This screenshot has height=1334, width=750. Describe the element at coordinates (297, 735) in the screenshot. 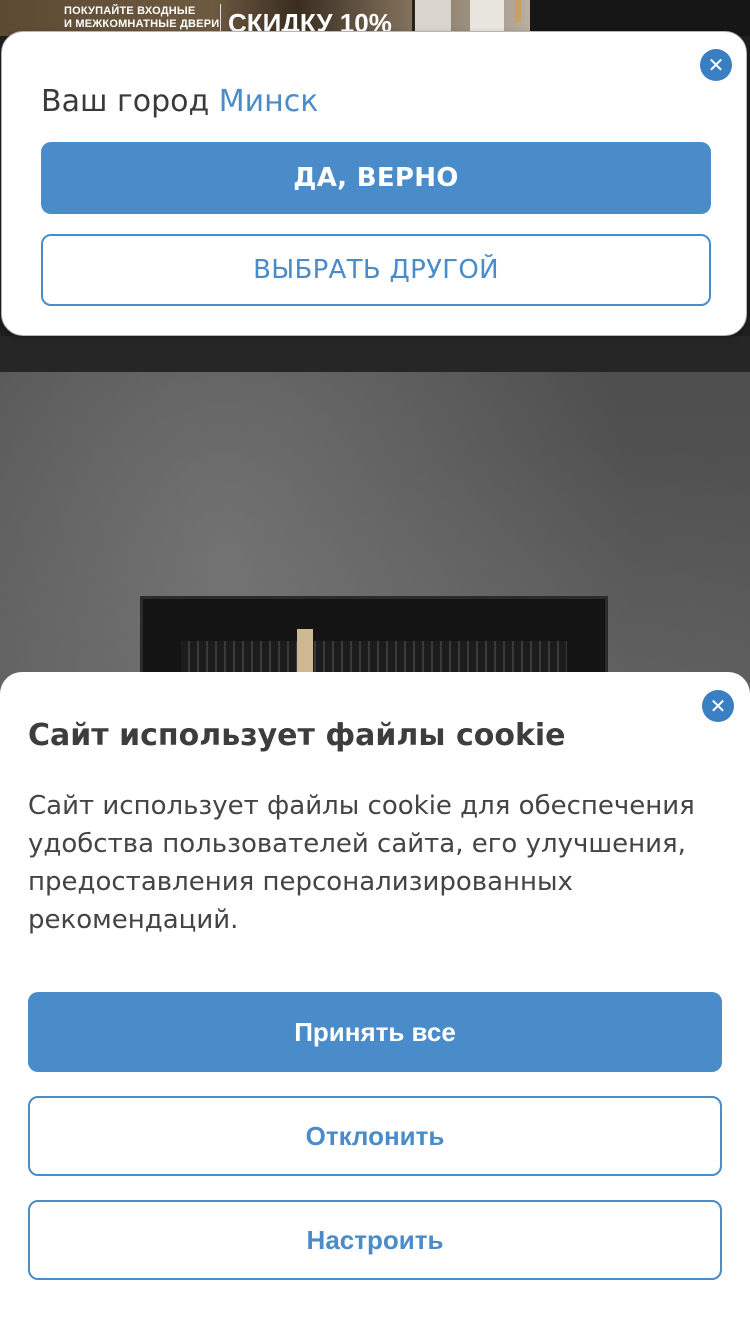

I see `cookie-title: Сайт использует файлы cookie` at that location.